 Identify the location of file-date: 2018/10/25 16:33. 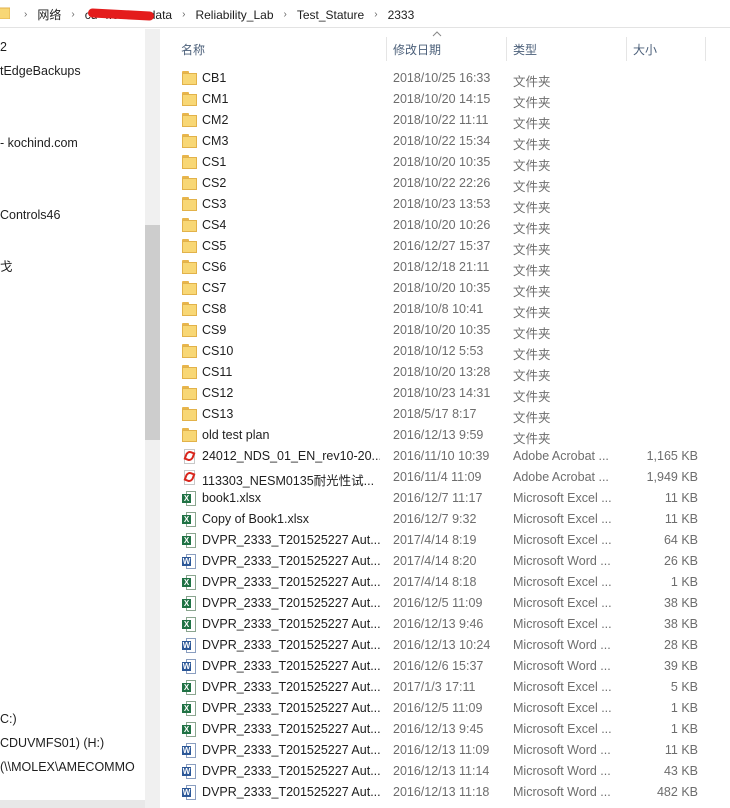
(442, 78).